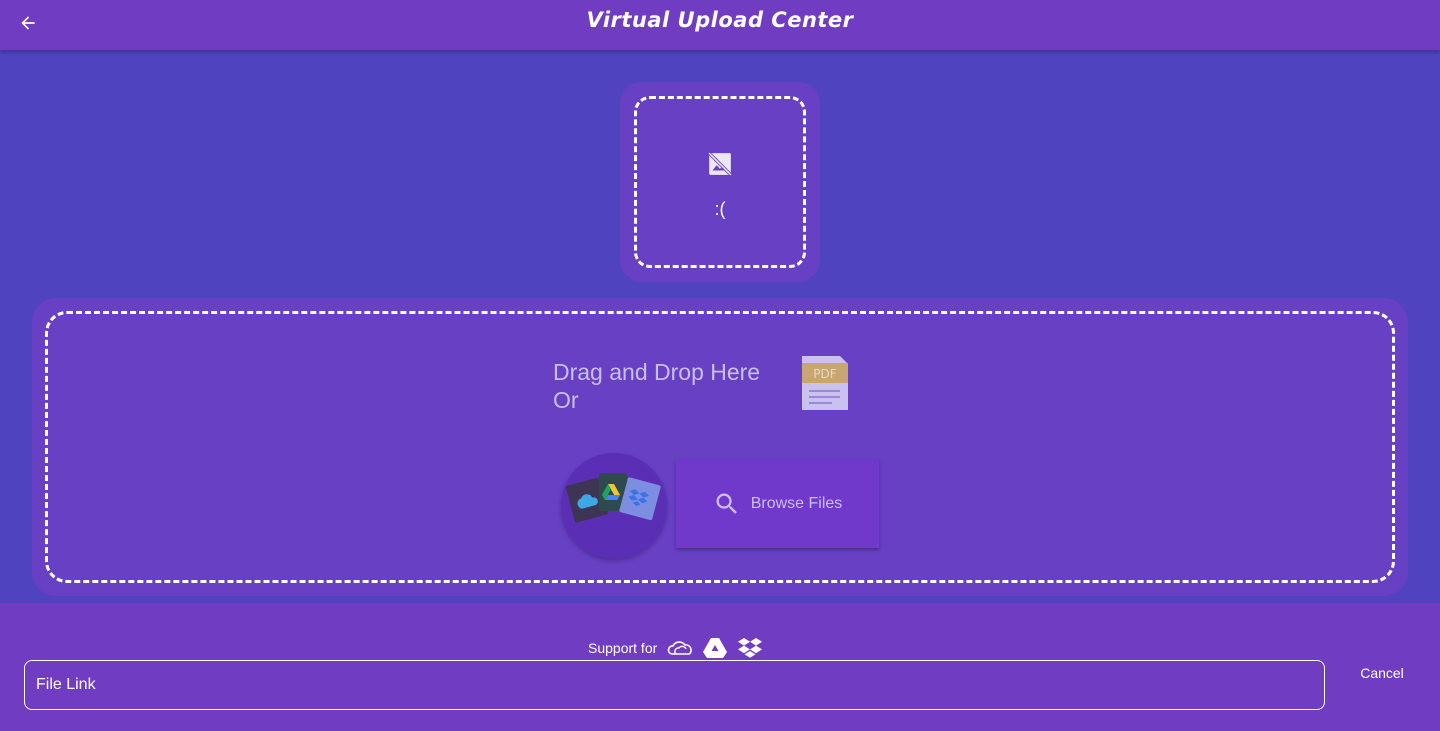  I want to click on file-preview-frame: :(, so click(720, 182).